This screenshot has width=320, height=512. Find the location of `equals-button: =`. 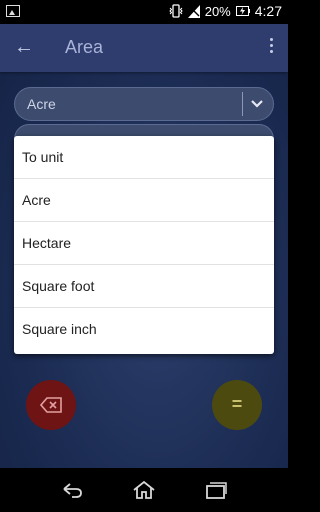

equals-button: = is located at coordinates (237, 405).